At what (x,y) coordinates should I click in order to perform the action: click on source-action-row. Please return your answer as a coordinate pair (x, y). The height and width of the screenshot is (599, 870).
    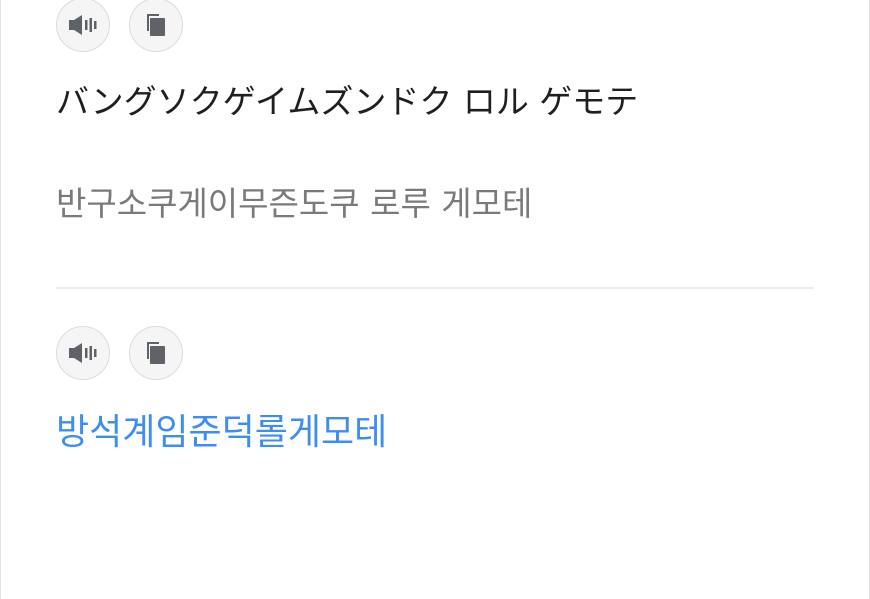
    Looking at the image, I should click on (435, 26).